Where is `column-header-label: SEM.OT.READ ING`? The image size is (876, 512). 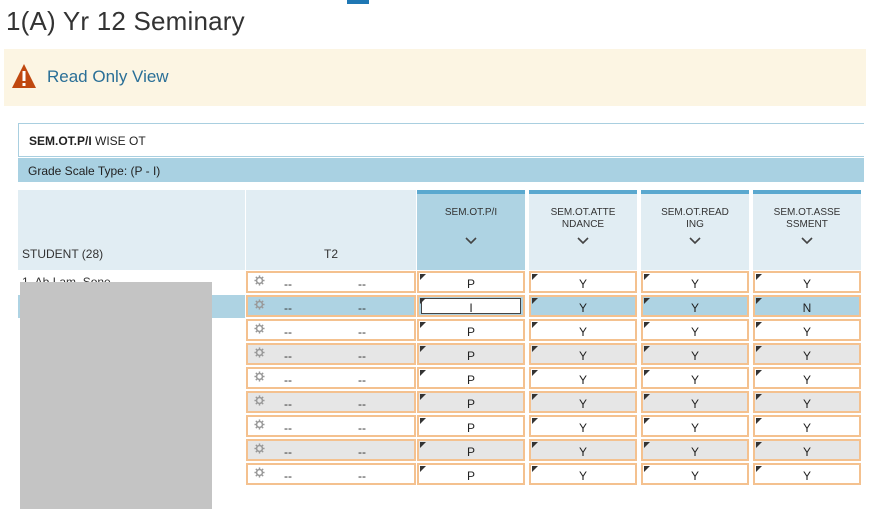 column-header-label: SEM.OT.READ ING is located at coordinates (695, 218).